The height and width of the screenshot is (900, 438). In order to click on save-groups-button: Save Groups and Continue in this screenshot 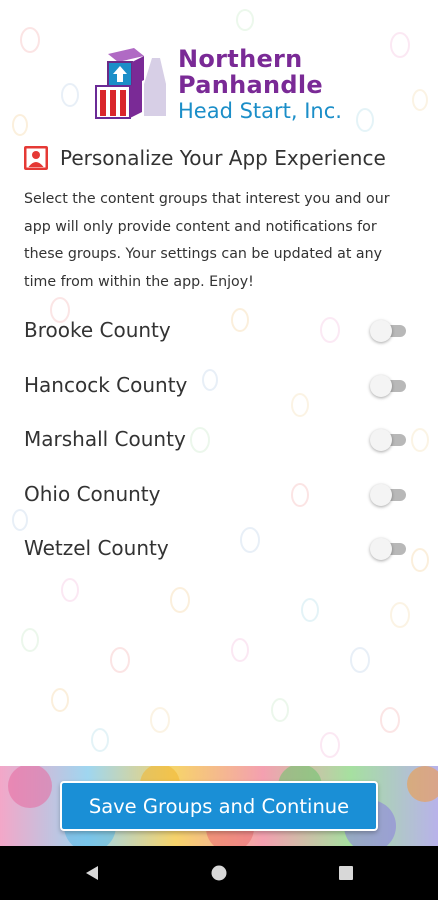, I will do `click(219, 806)`.